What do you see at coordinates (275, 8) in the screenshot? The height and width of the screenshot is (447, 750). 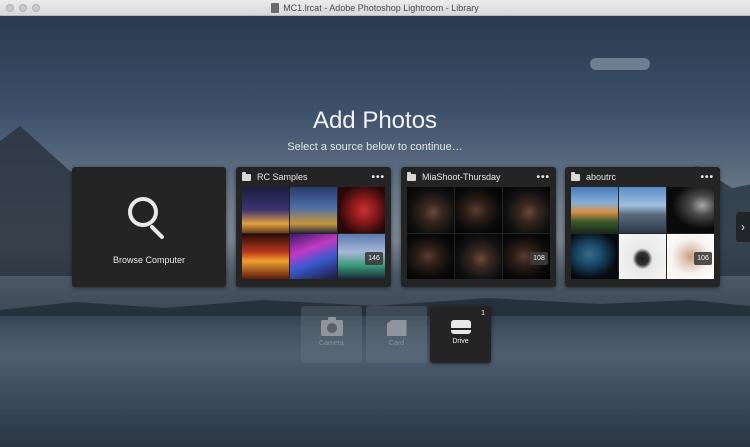 I see `document-icon` at bounding box center [275, 8].